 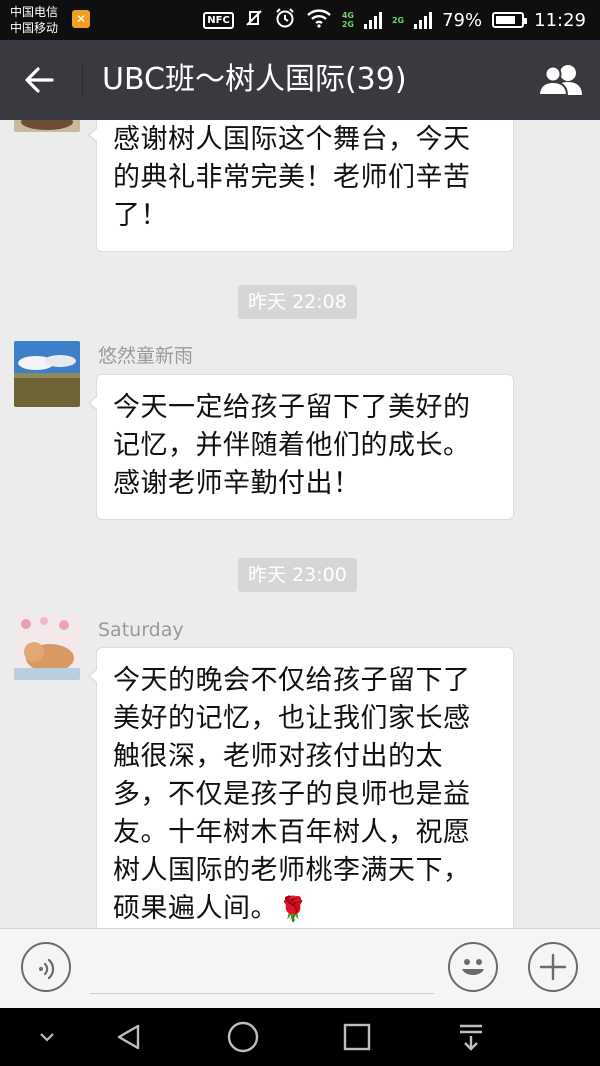 I want to click on timestamp: 昨天 22:08, so click(x=297, y=302).